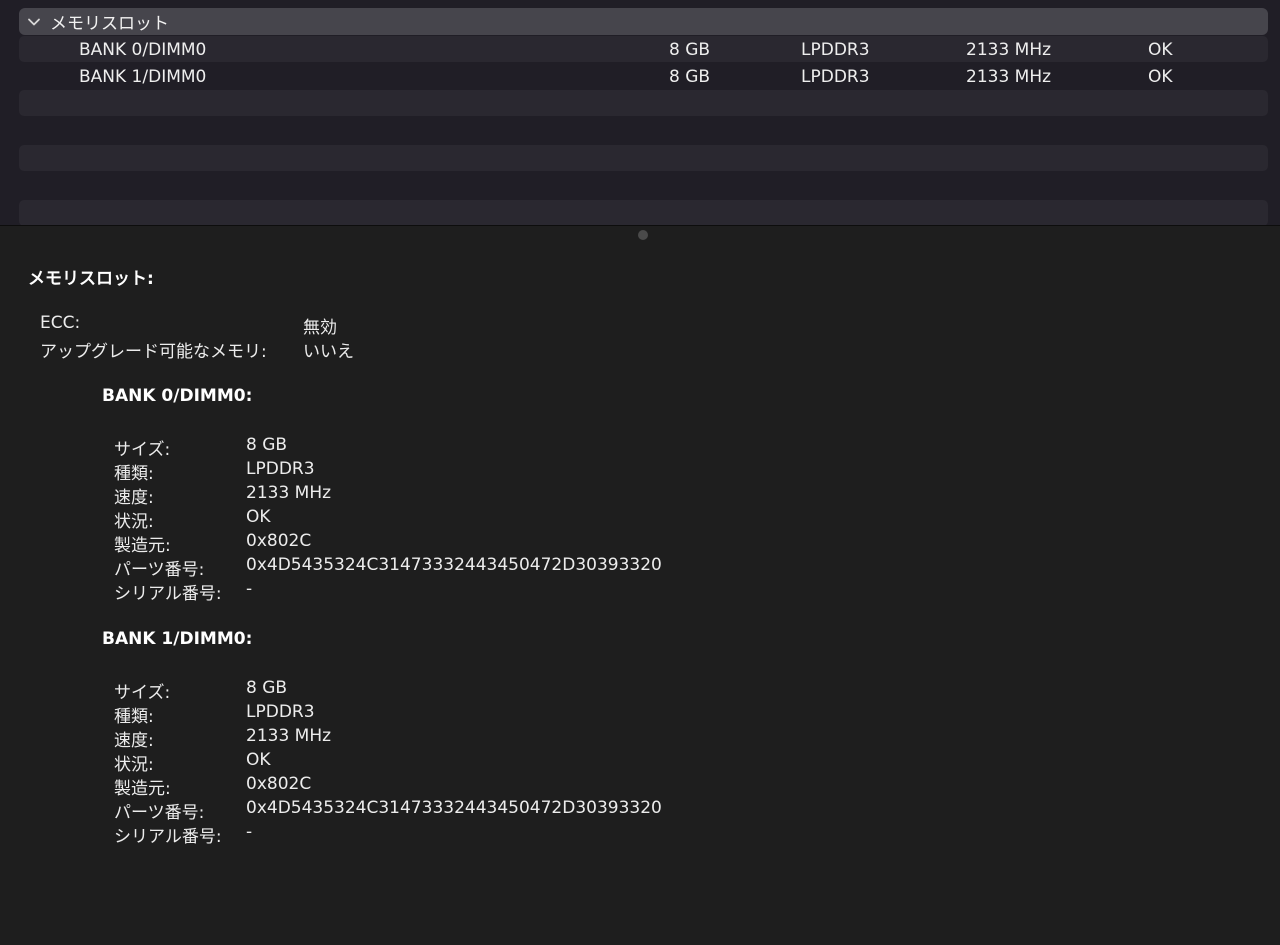 This screenshot has width=1280, height=945. I want to click on split-divider, so click(640, 233).